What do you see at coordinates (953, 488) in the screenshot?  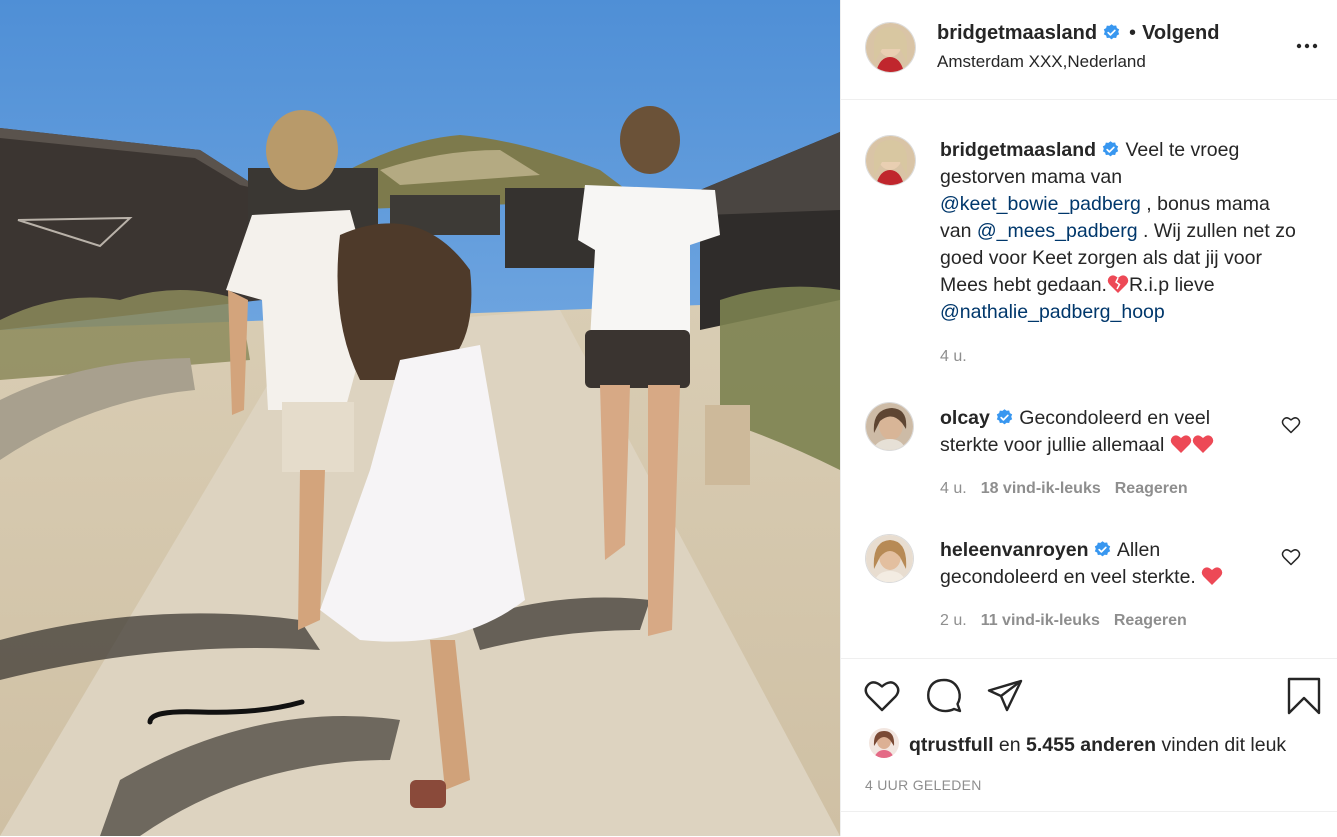 I see `comment-time: 4 u.` at bounding box center [953, 488].